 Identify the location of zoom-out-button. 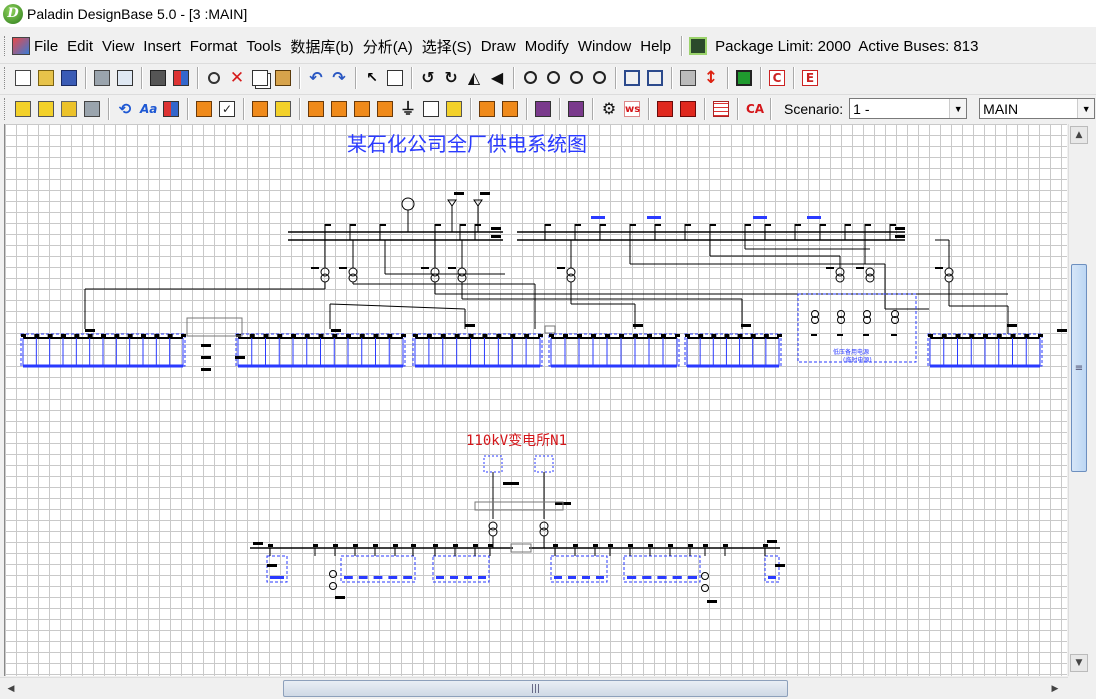
(553, 78).